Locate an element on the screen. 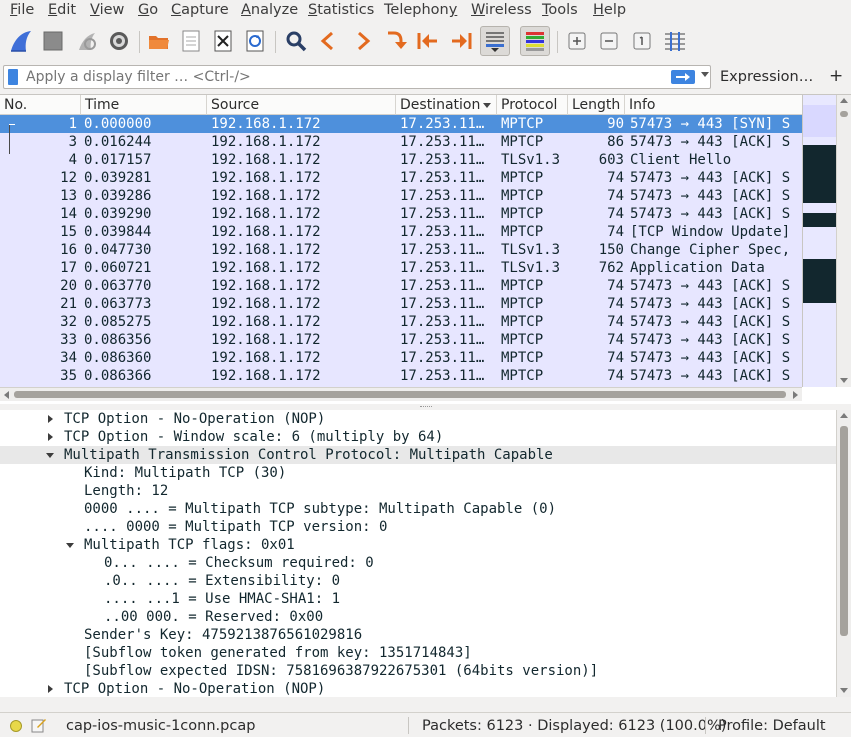  menu-tools: Tools is located at coordinates (560, 10).